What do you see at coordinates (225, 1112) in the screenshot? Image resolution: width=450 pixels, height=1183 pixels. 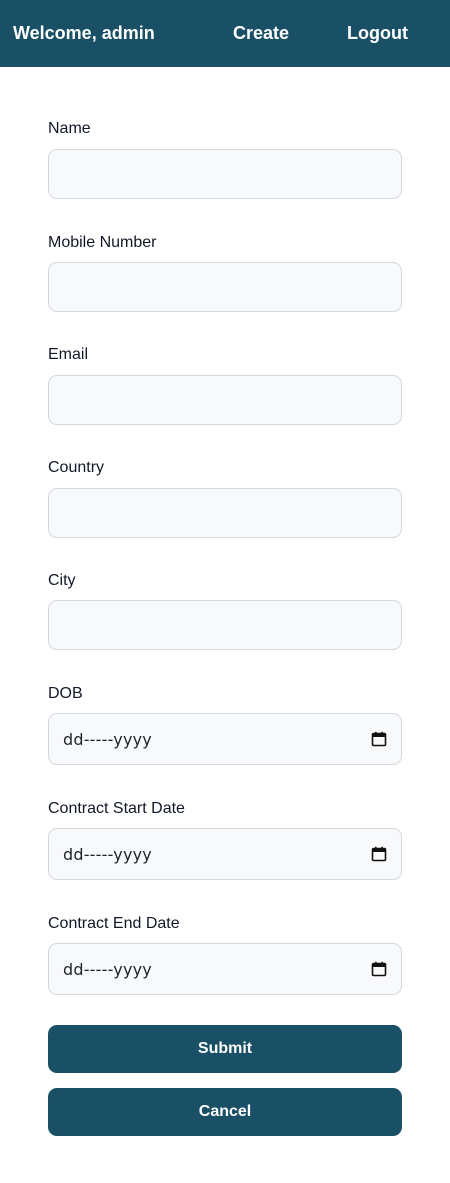 I see `cancel-button: Cancel` at bounding box center [225, 1112].